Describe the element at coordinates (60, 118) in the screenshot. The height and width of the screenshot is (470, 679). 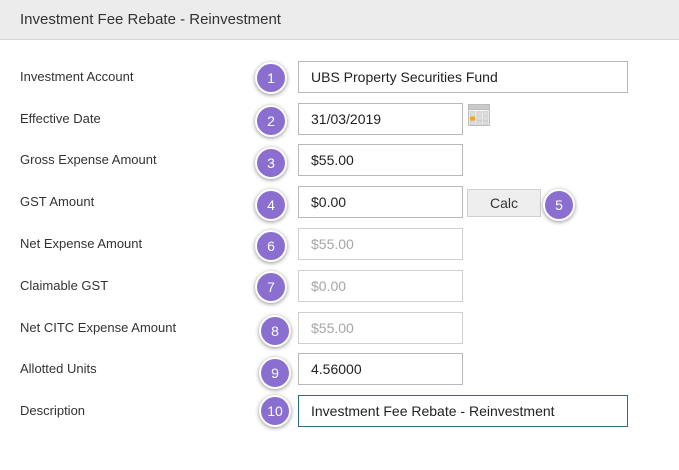
I see `effective-date-label: Effective Date` at that location.